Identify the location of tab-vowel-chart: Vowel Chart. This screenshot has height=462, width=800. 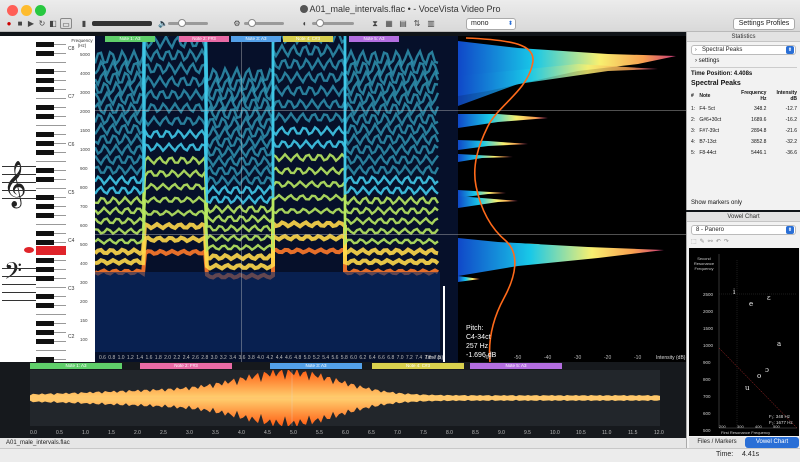
(772, 442).